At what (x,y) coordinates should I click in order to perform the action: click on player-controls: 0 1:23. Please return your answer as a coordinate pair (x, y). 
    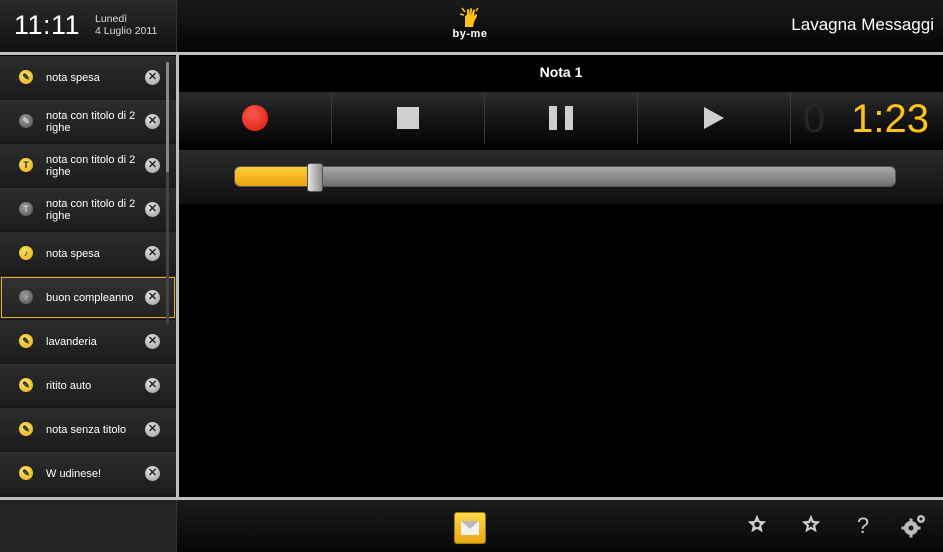
    Looking at the image, I should click on (561, 118).